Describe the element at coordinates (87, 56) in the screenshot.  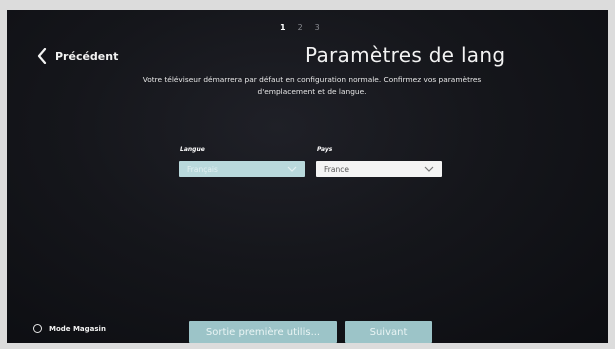
I see `back-button-label: Précédent` at that location.